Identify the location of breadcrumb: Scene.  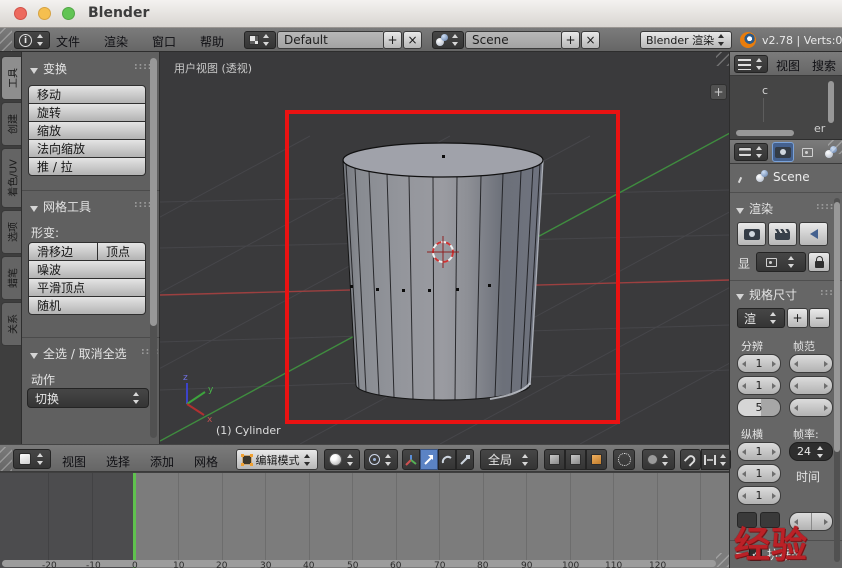
(791, 177).